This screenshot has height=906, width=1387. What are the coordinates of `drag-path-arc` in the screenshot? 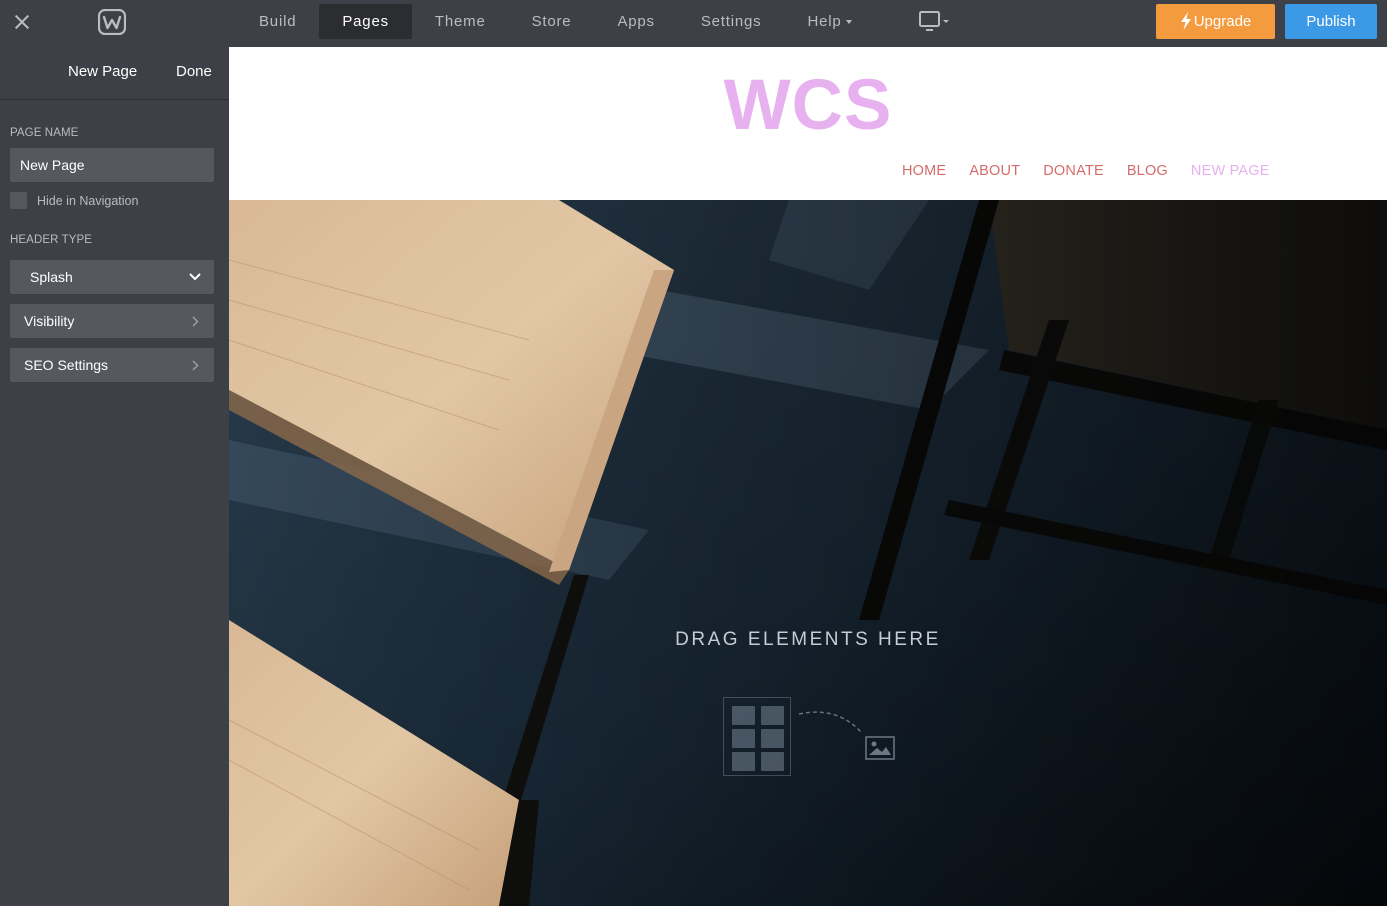 It's located at (830, 722).